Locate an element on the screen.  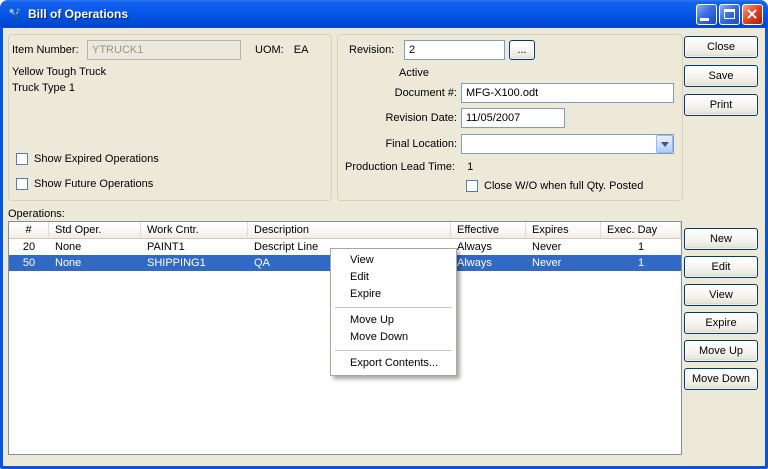
new-button: New is located at coordinates (721, 239).